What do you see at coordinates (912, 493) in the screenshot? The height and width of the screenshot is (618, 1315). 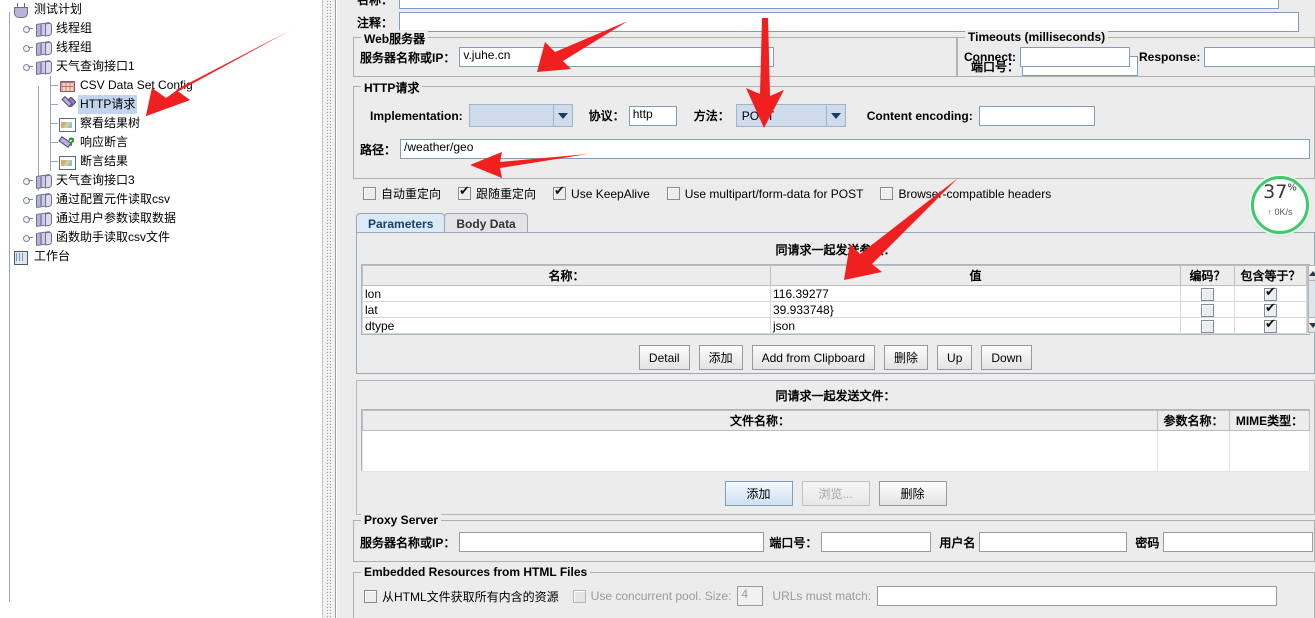 I see `files-button-2: 删除` at bounding box center [912, 493].